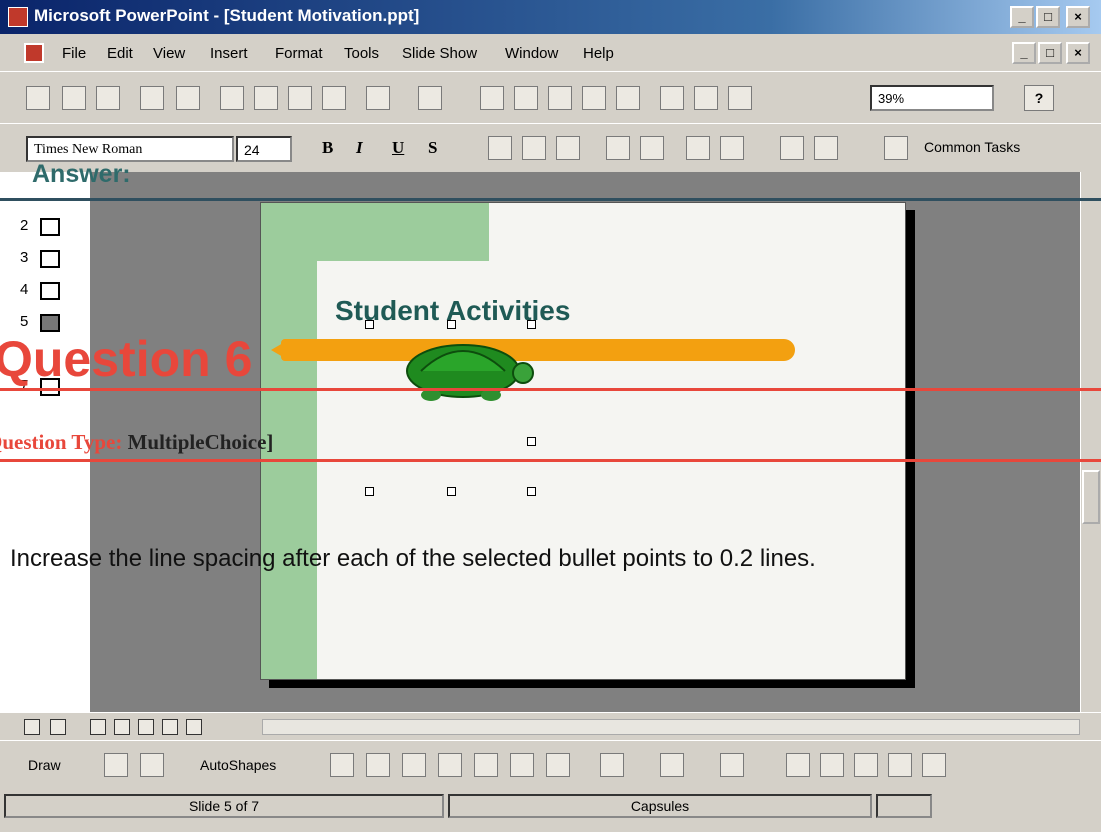 The width and height of the screenshot is (1101, 832). Describe the element at coordinates (618, 148) in the screenshot. I see `numbering-icon` at that location.